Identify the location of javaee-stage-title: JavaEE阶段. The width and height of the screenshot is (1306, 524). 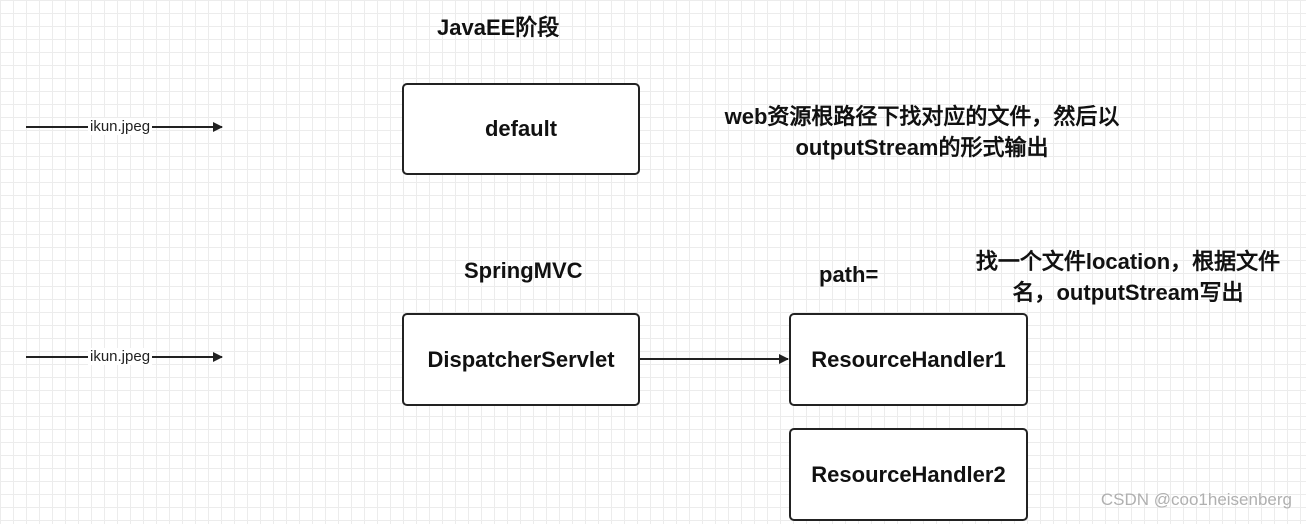
(498, 27).